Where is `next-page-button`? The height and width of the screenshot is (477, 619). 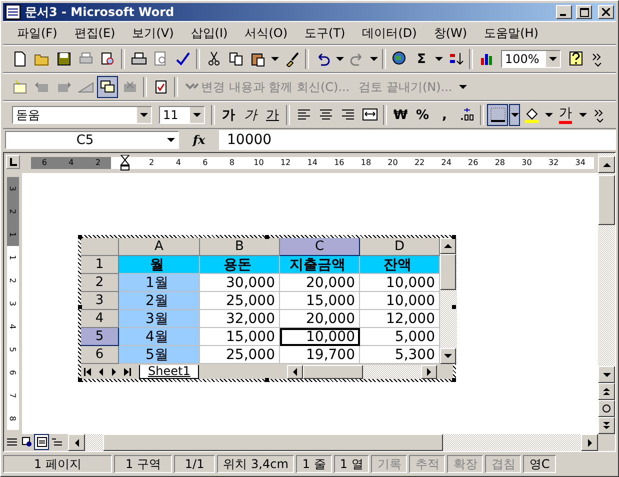
next-page-button is located at coordinates (606, 425).